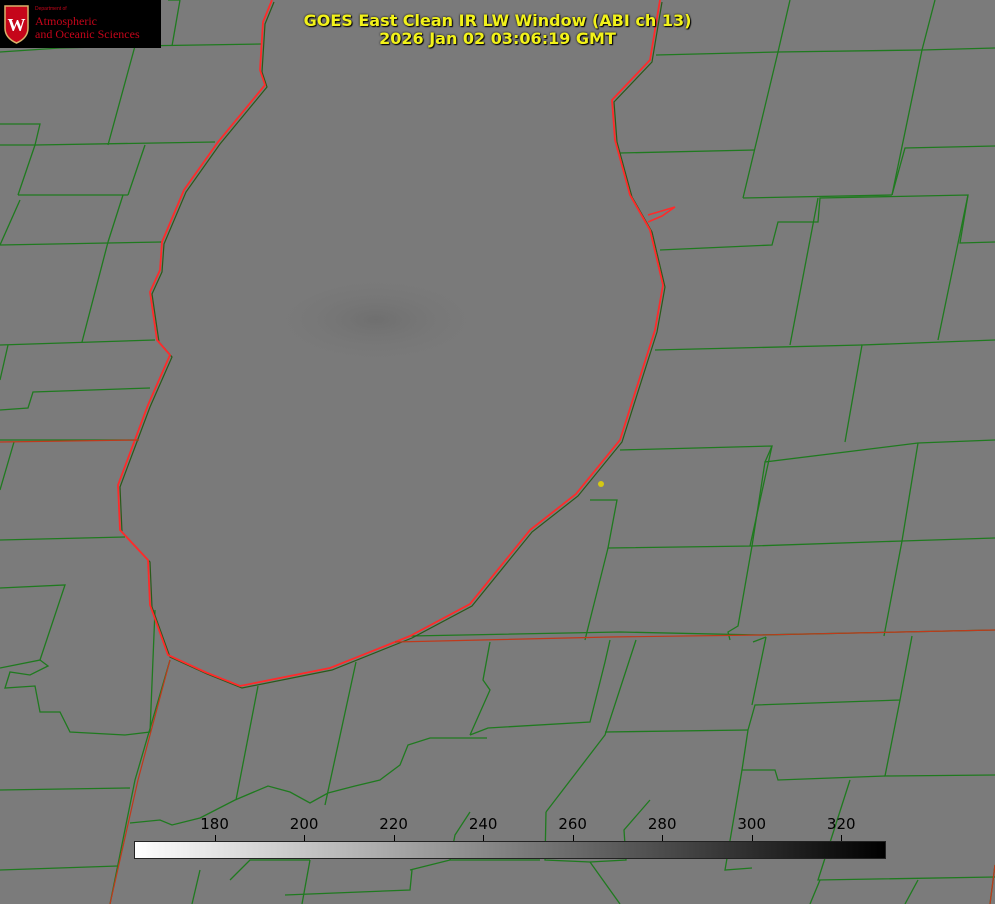 The image size is (995, 904). Describe the element at coordinates (662, 824) in the screenshot. I see `colorbar-tick-280: 280` at that location.